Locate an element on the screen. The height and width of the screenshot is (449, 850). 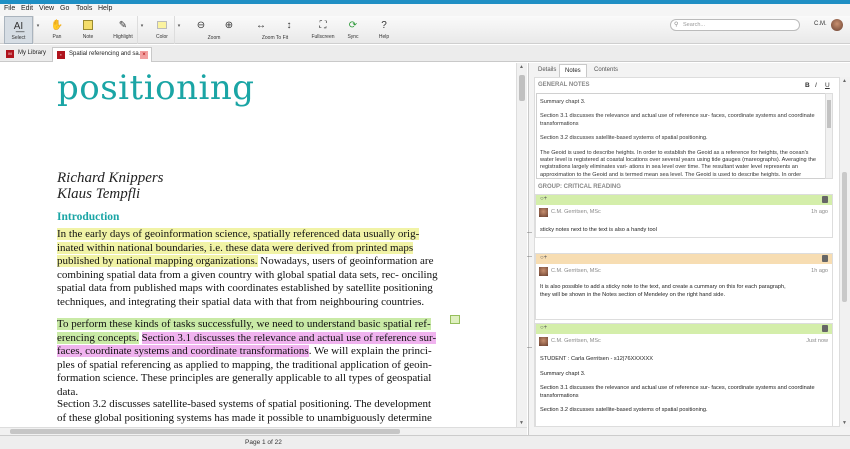
tab-notes: Notes is located at coordinates (573, 70).